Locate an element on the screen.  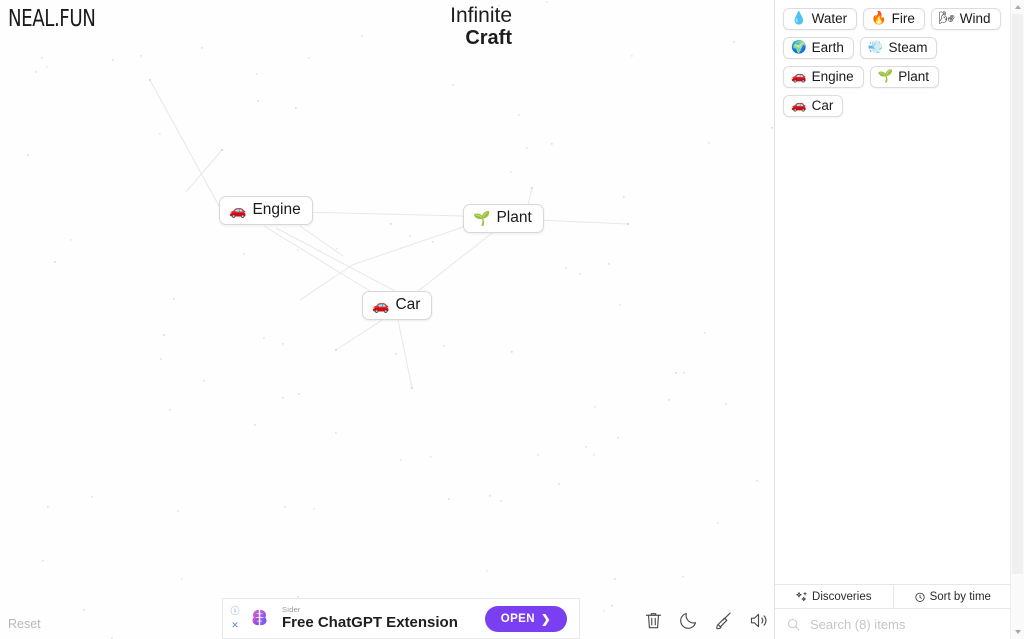
element-chip-label: Water is located at coordinates (829, 18).